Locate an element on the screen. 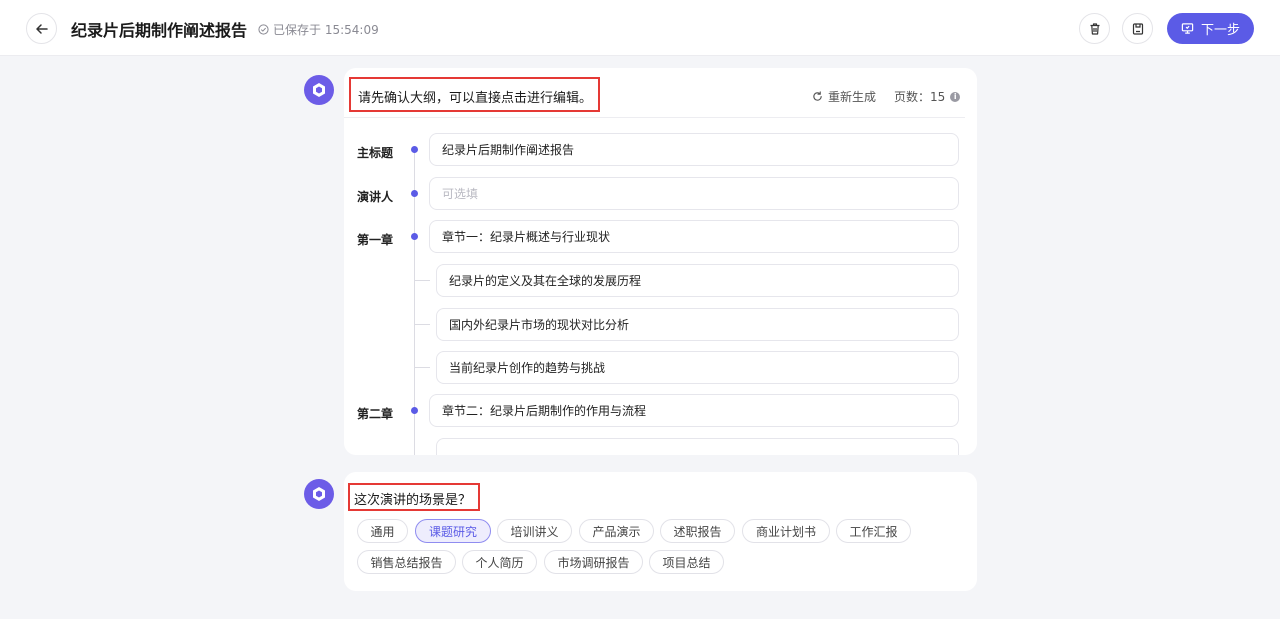  chapter2-label: 第二章 is located at coordinates (375, 414).